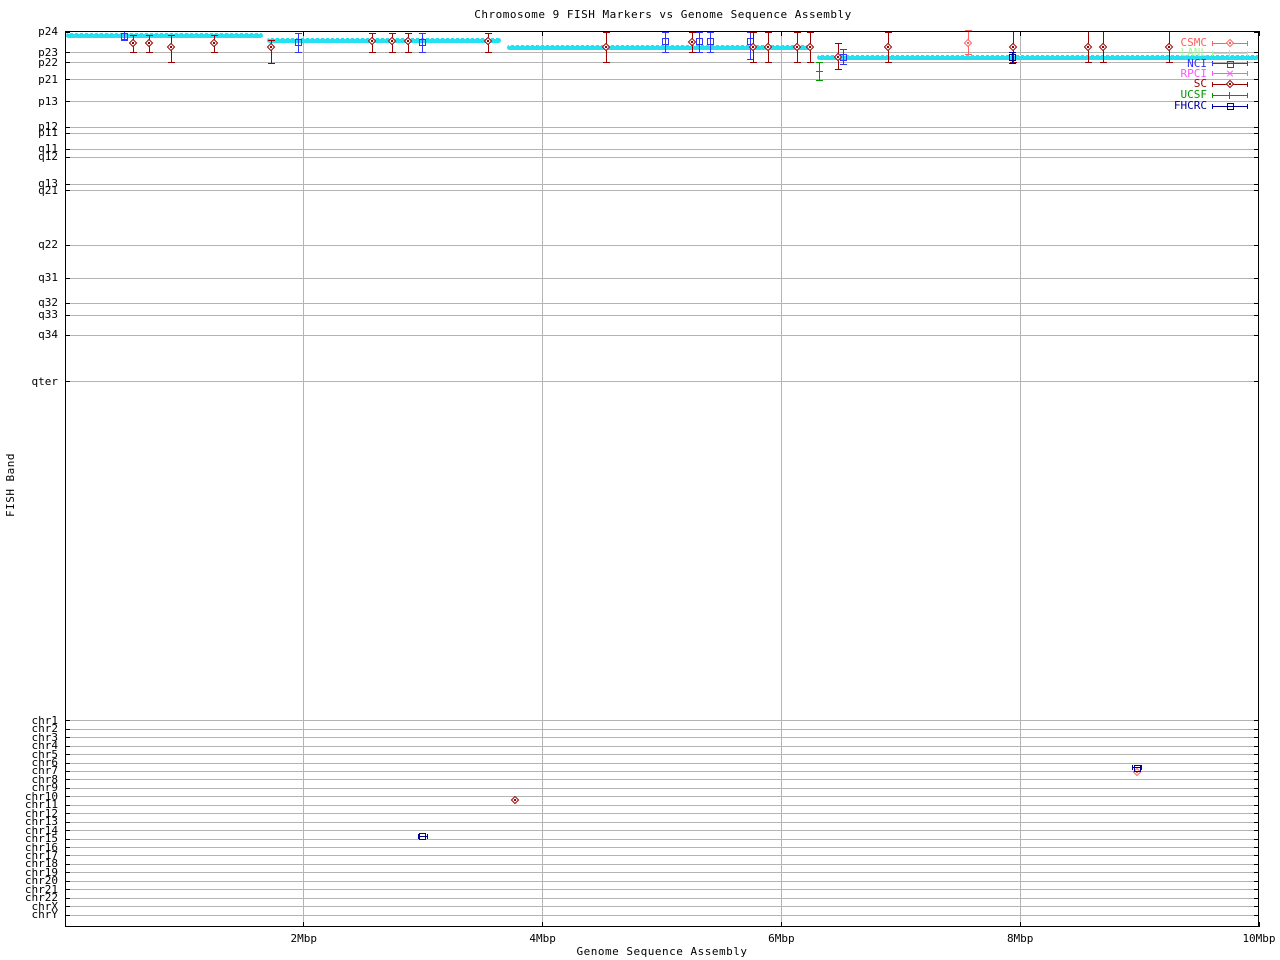  What do you see at coordinates (48, 31) in the screenshot?
I see `band-label: p24` at bounding box center [48, 31].